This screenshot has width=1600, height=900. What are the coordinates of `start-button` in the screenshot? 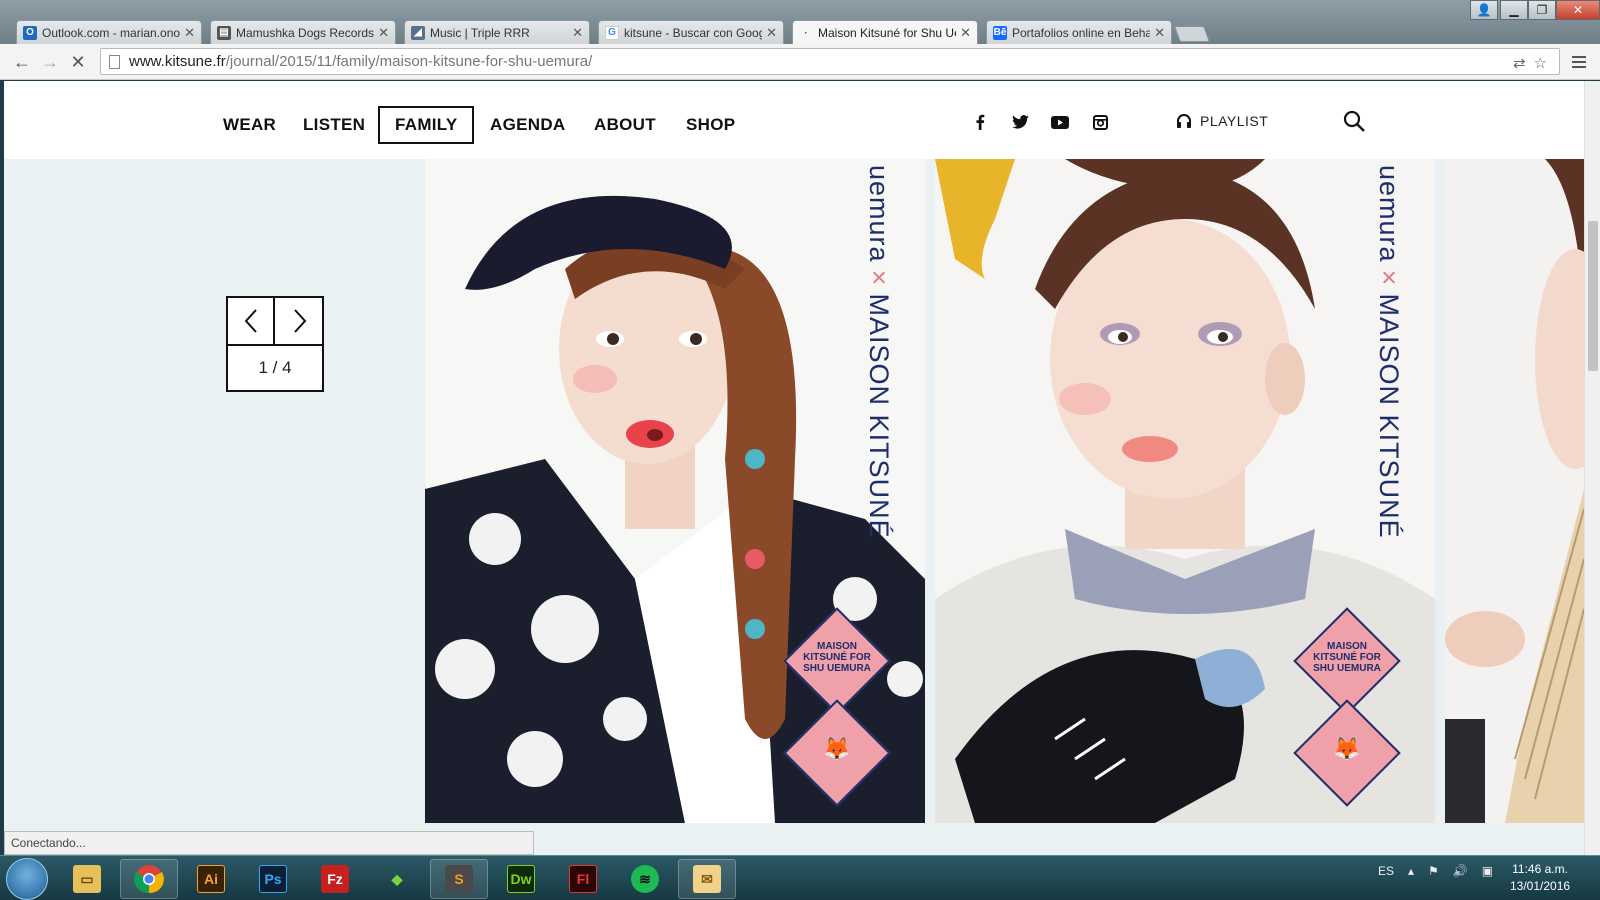 It's located at (27, 879).